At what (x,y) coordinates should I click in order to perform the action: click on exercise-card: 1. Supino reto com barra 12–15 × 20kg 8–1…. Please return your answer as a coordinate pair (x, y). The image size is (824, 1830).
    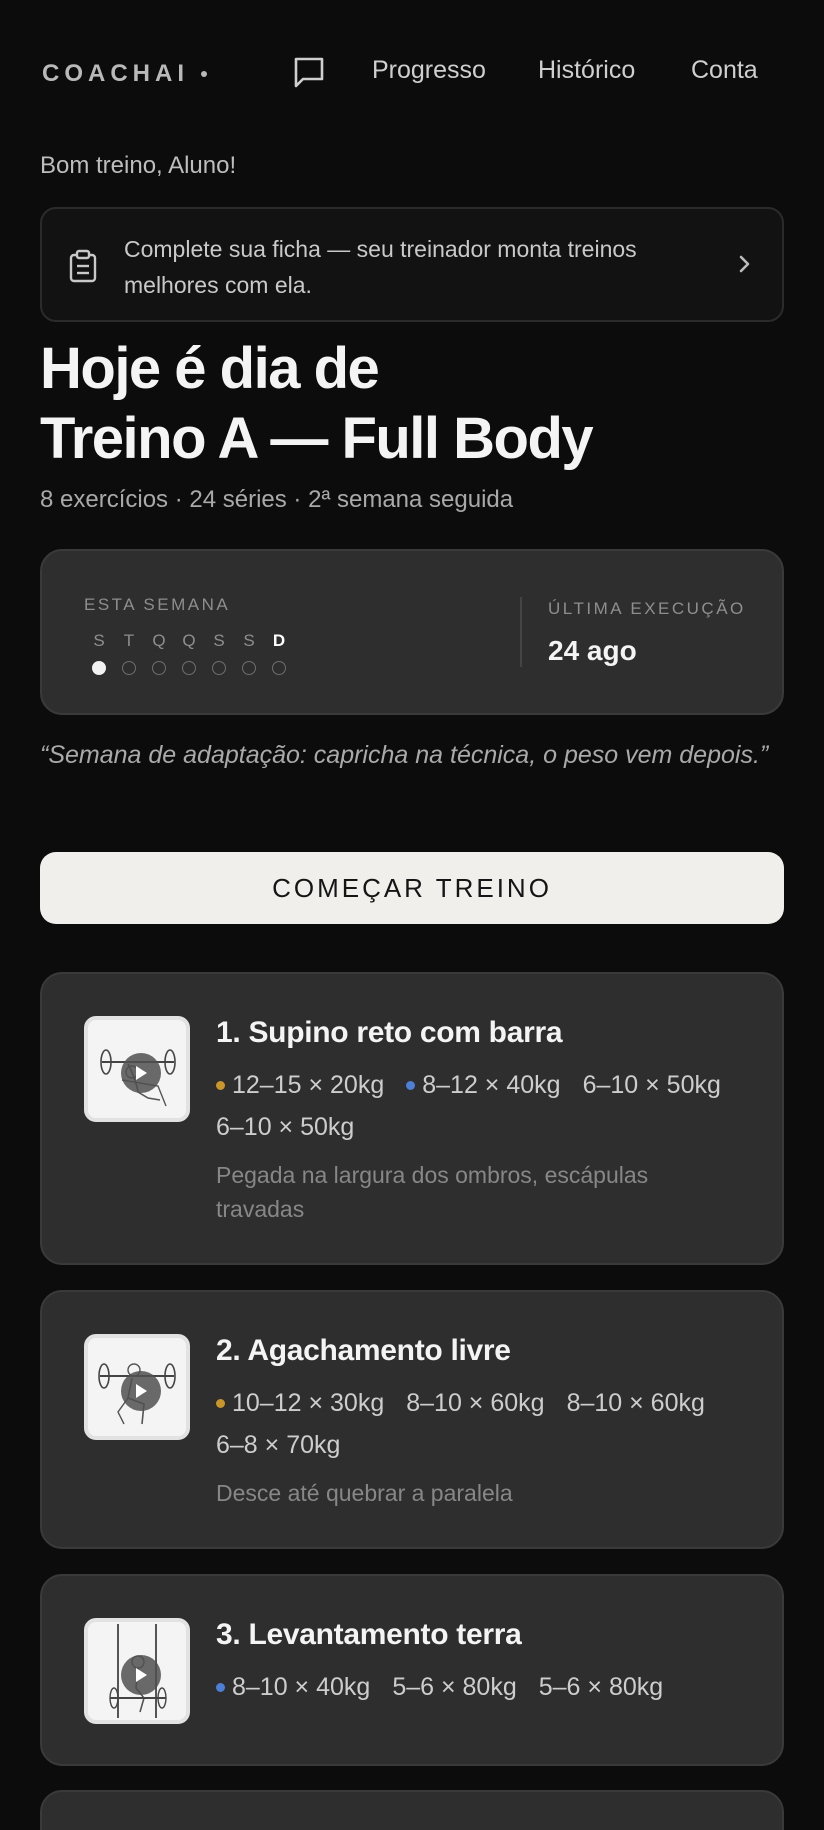
    Looking at the image, I should click on (412, 1118).